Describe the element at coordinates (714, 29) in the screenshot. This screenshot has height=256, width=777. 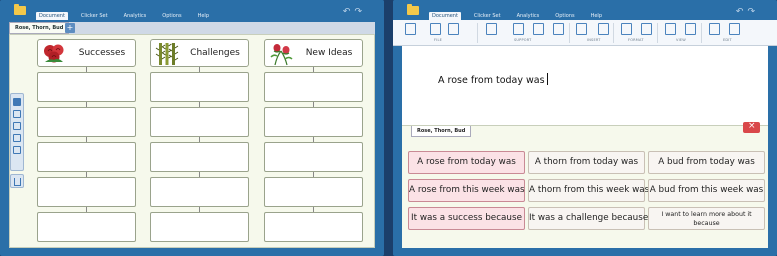
I see `copy-icon` at that location.